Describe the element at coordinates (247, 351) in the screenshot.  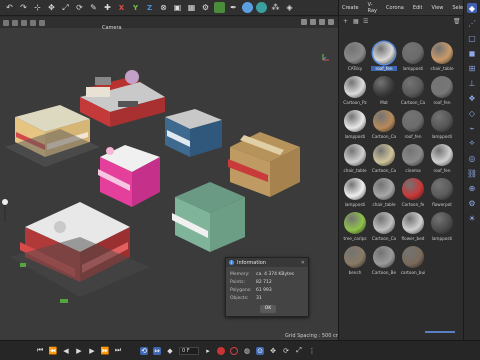
I see `key-selection-icon: ◍` at that location.